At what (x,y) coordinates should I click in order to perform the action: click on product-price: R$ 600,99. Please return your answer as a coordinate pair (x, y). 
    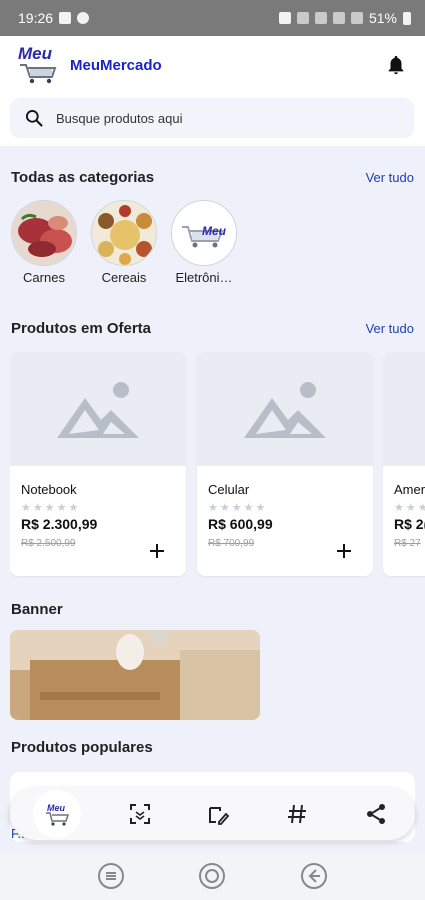
    Looking at the image, I should click on (240, 524).